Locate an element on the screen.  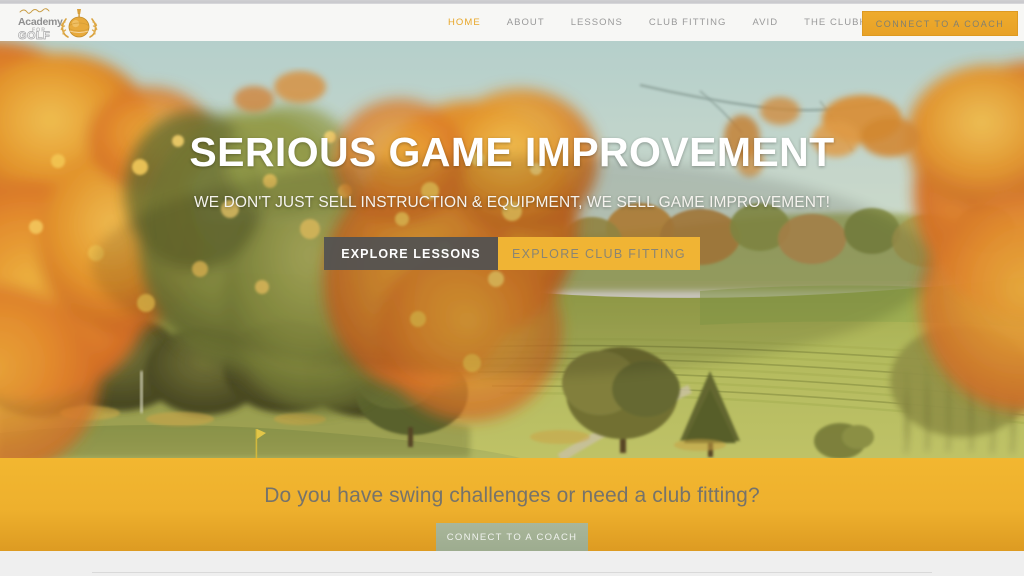
hero-button-group: EXPLORE LESSONS EXPLORE CLUB FITTING is located at coordinates (512, 253).